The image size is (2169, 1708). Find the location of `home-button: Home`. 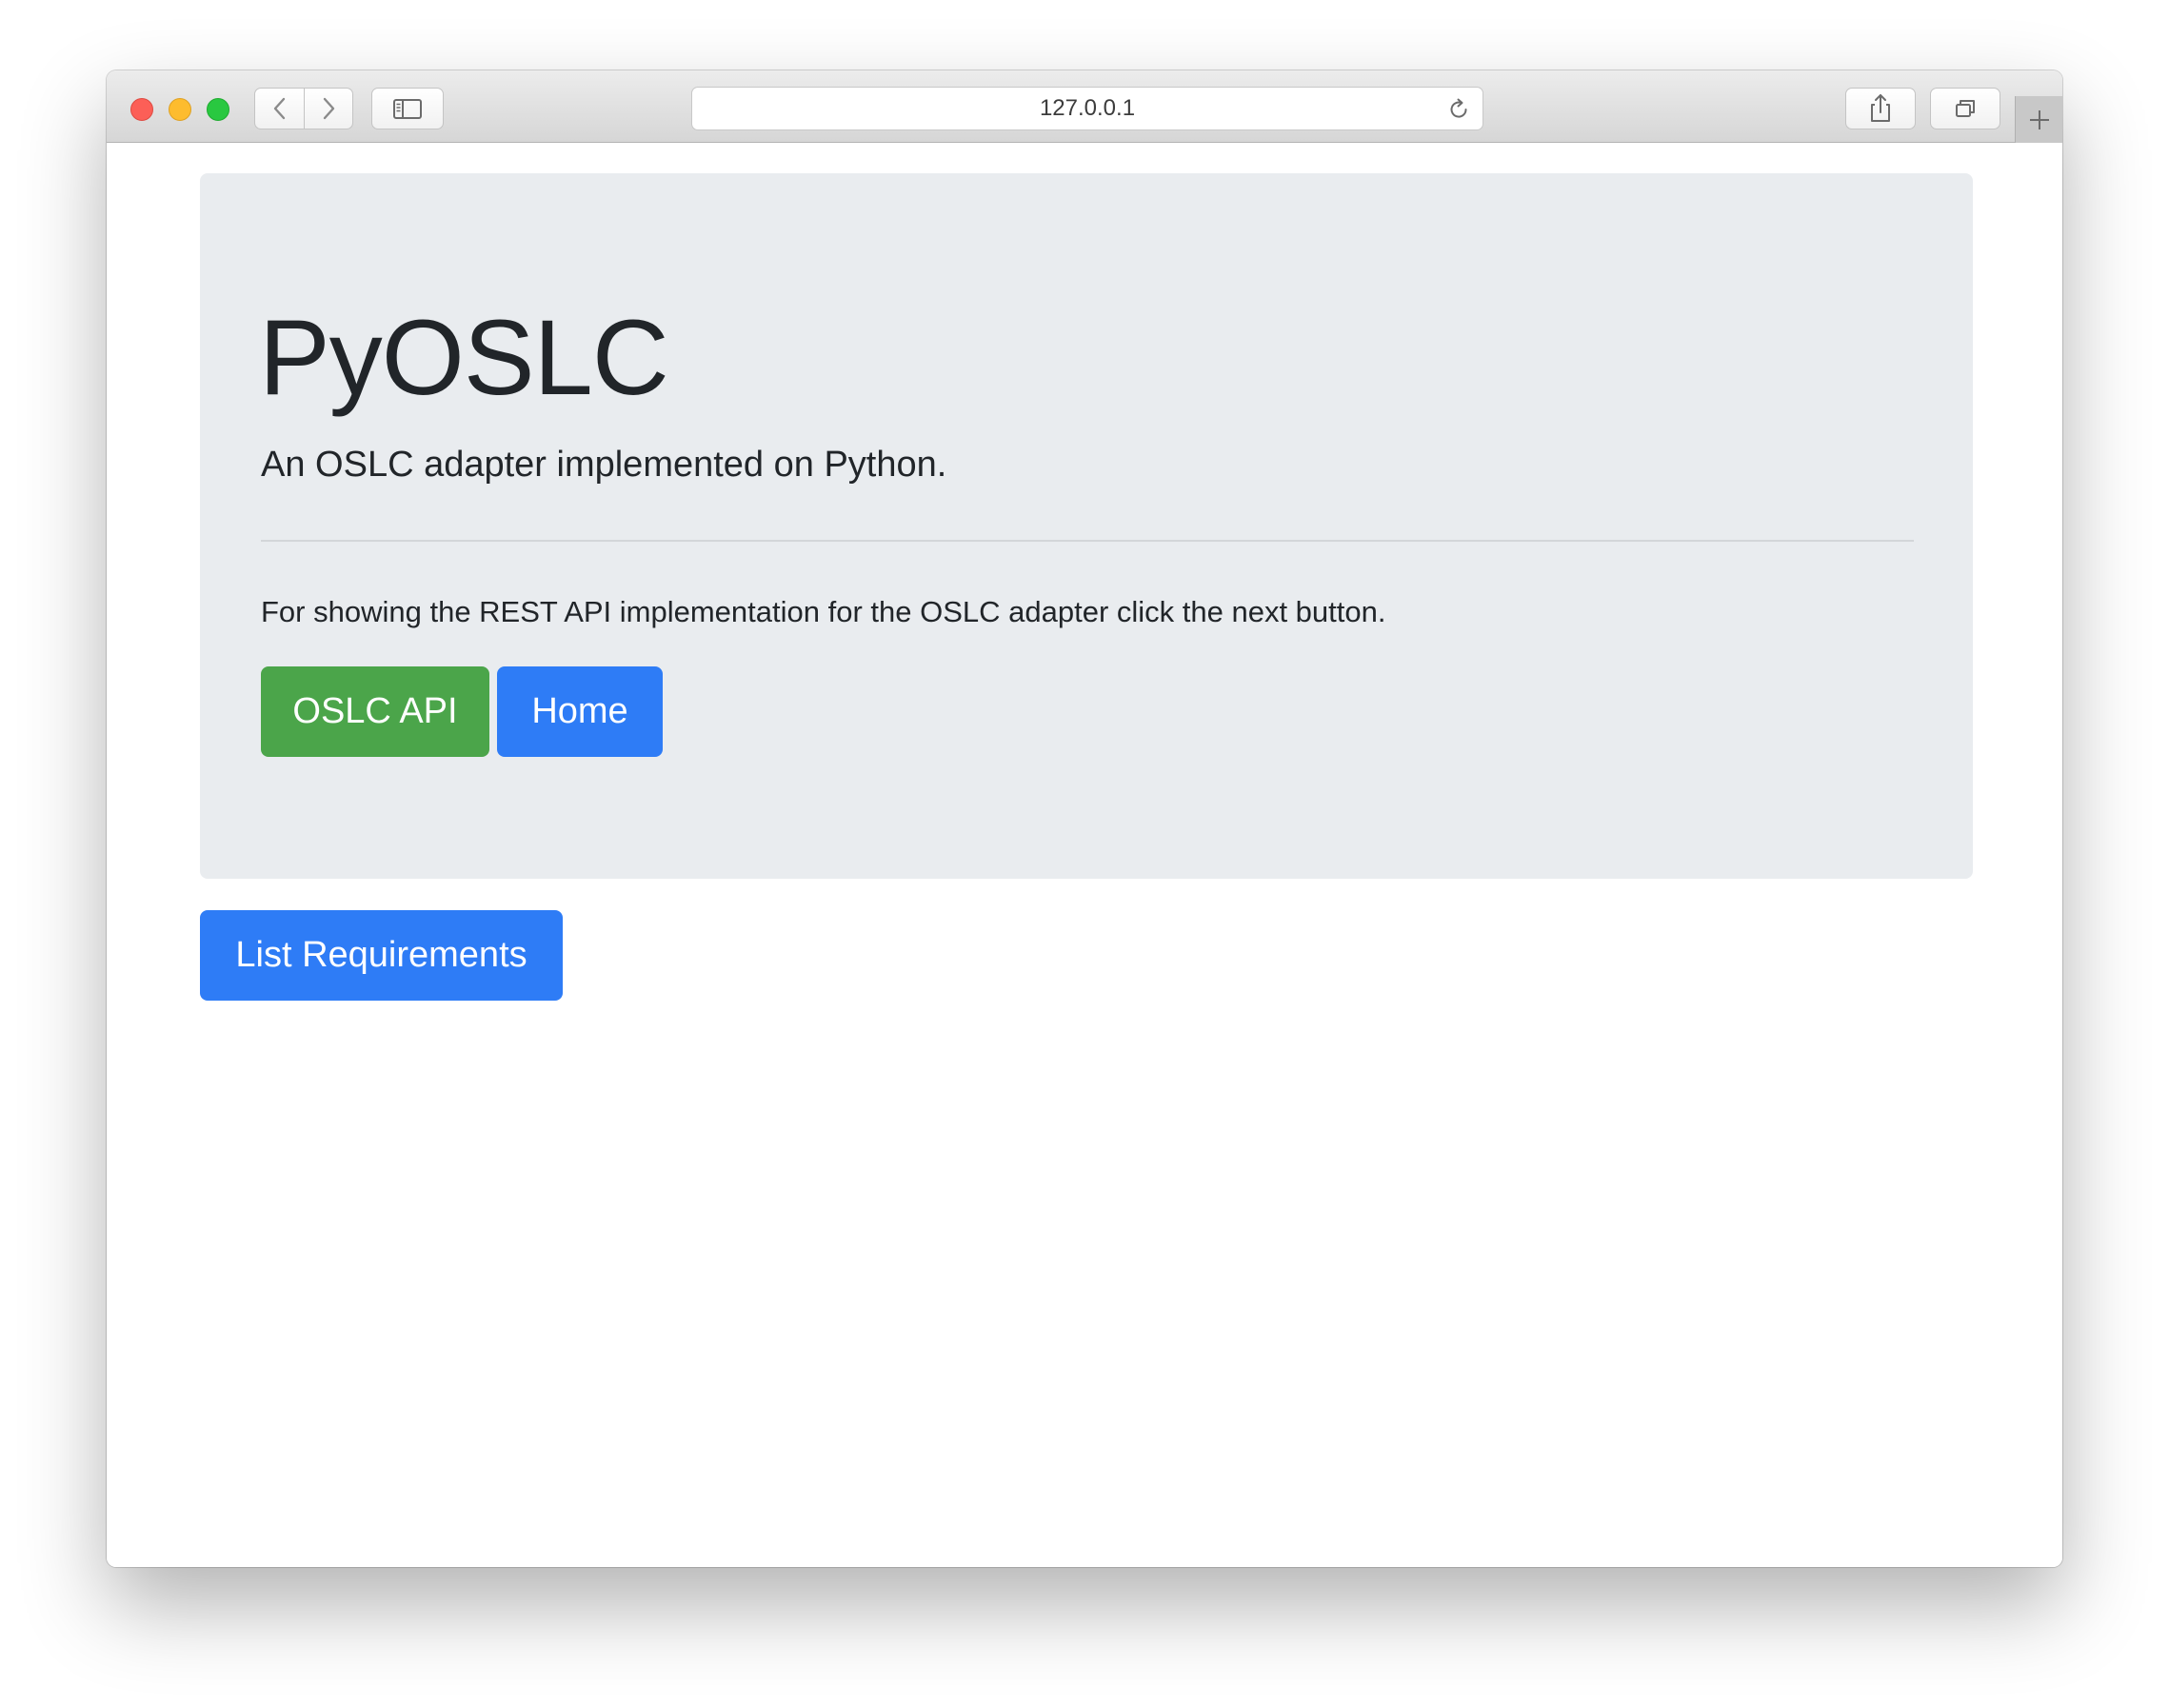

home-button: Home is located at coordinates (580, 711).